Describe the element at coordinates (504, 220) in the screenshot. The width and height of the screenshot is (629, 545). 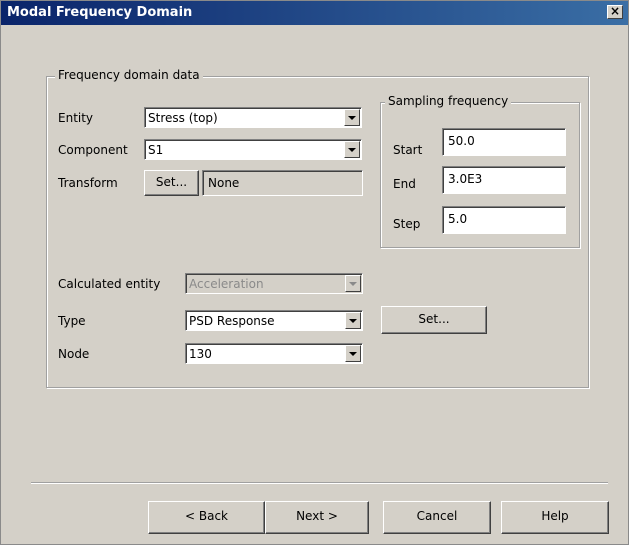
I see `step-input: 5.0` at that location.